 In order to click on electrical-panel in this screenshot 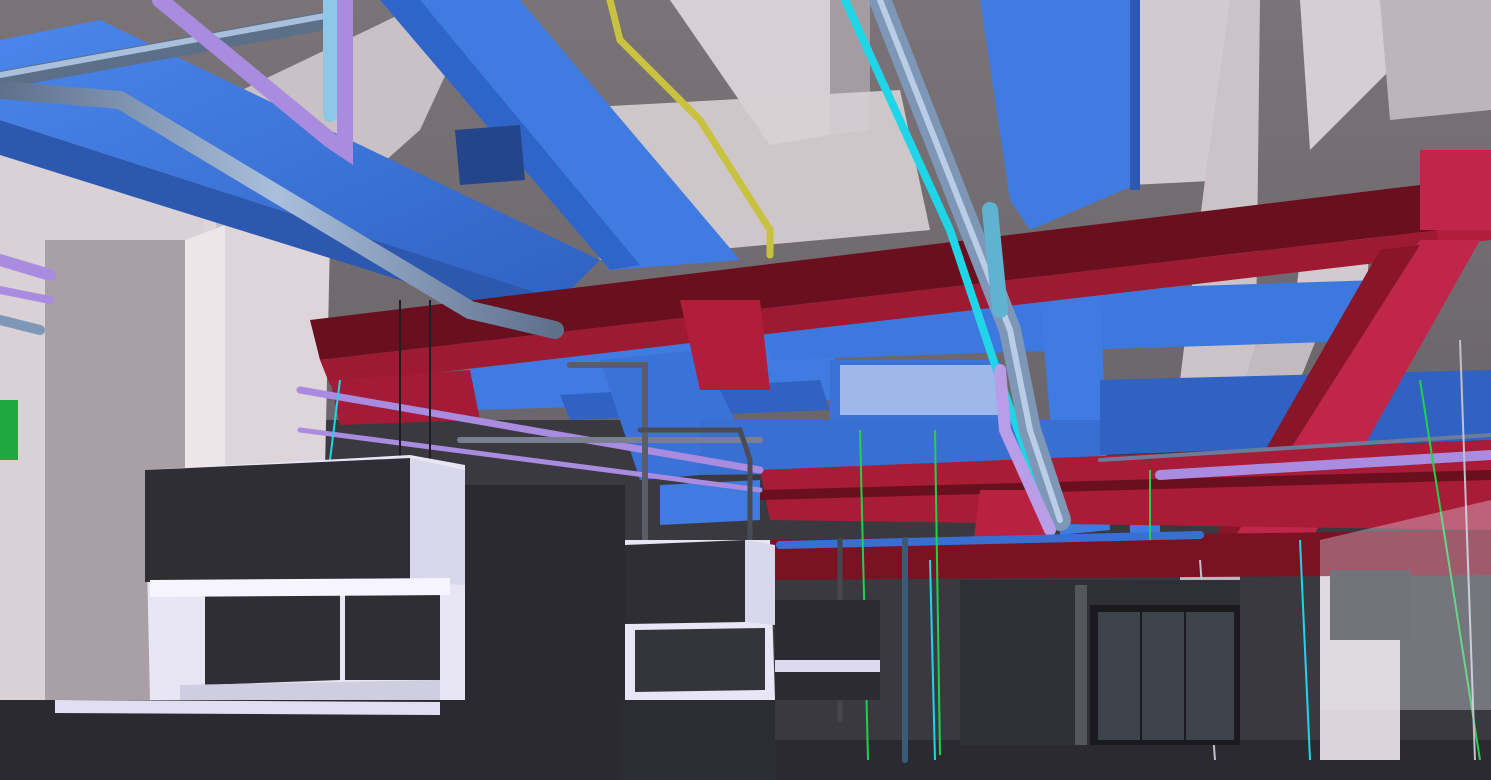, I will do `click(9, 430)`.